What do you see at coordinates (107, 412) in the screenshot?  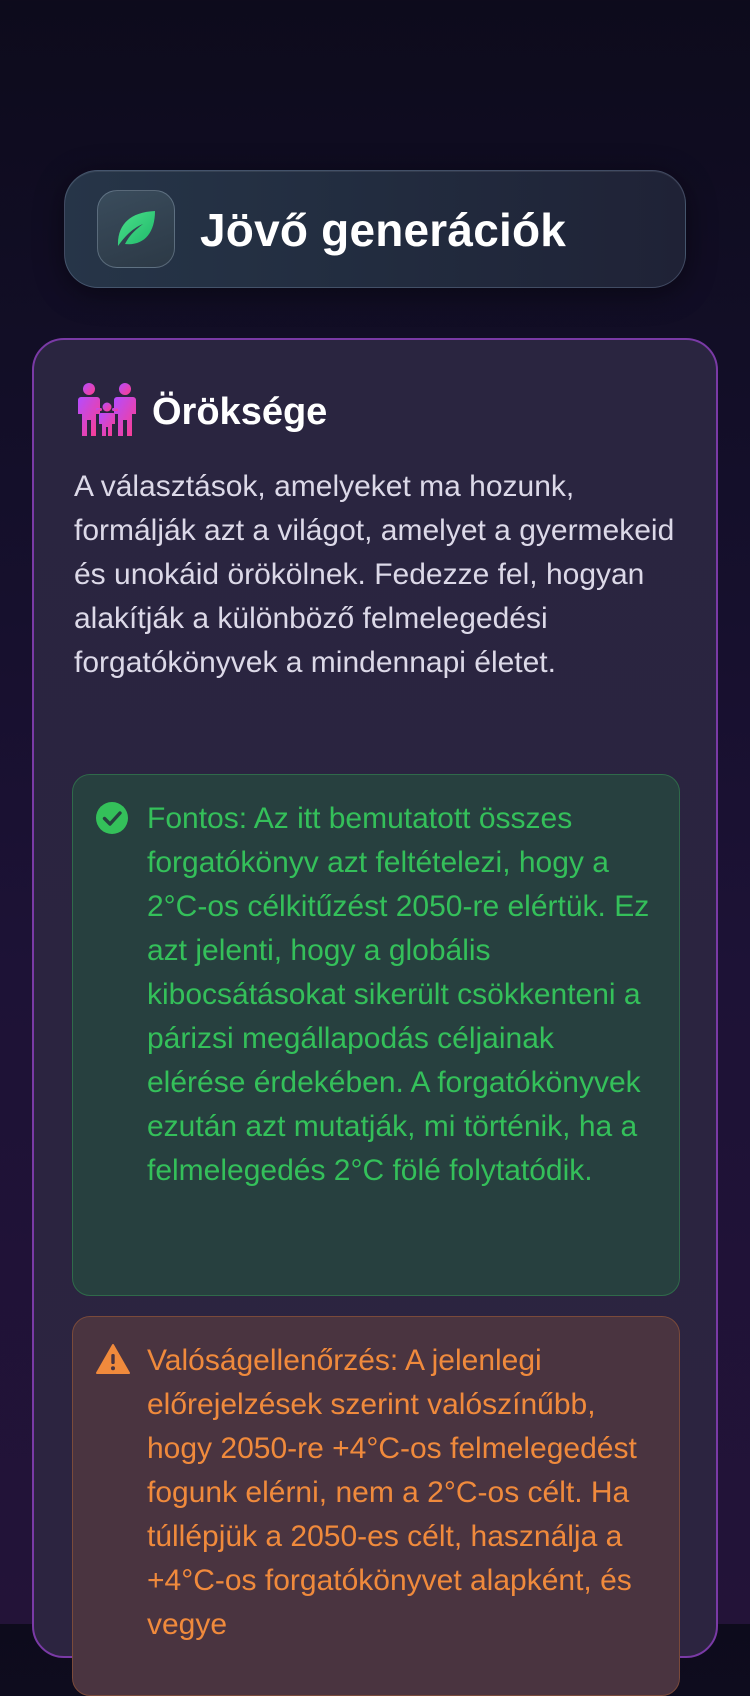 I see `family-icon` at bounding box center [107, 412].